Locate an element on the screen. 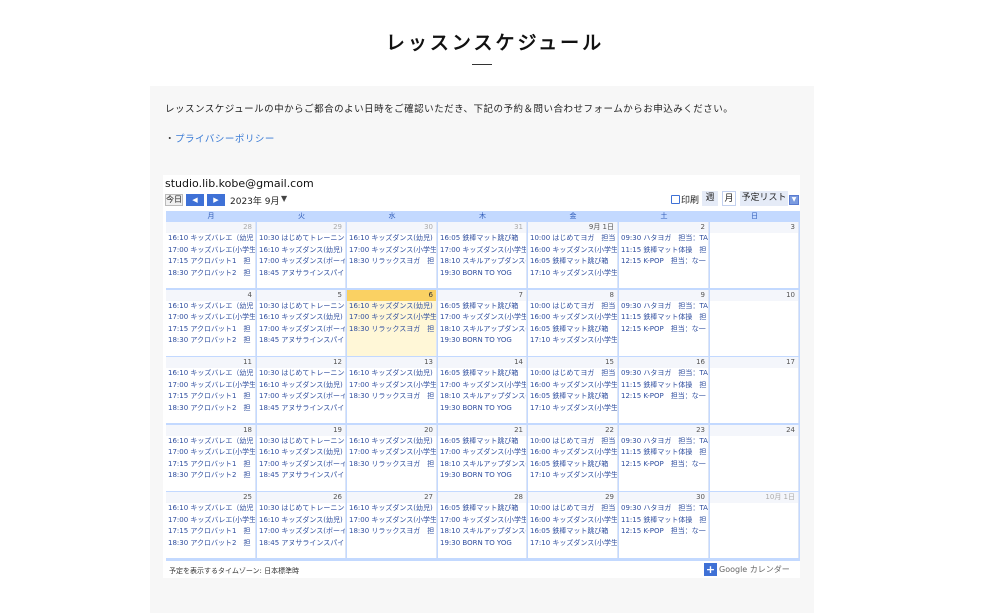  day-number: 6 is located at coordinates (391, 295).